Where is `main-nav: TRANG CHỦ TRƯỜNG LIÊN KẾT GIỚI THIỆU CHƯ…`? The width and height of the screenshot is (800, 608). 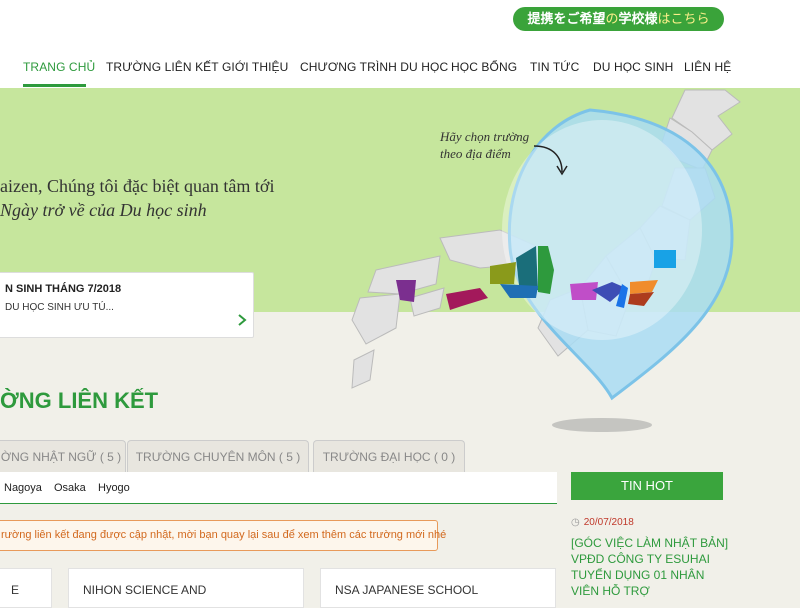 main-nav: TRANG CHỦ TRƯỜNG LIÊN KẾT GIỚI THIỆU CHƯ… is located at coordinates (400, 72).